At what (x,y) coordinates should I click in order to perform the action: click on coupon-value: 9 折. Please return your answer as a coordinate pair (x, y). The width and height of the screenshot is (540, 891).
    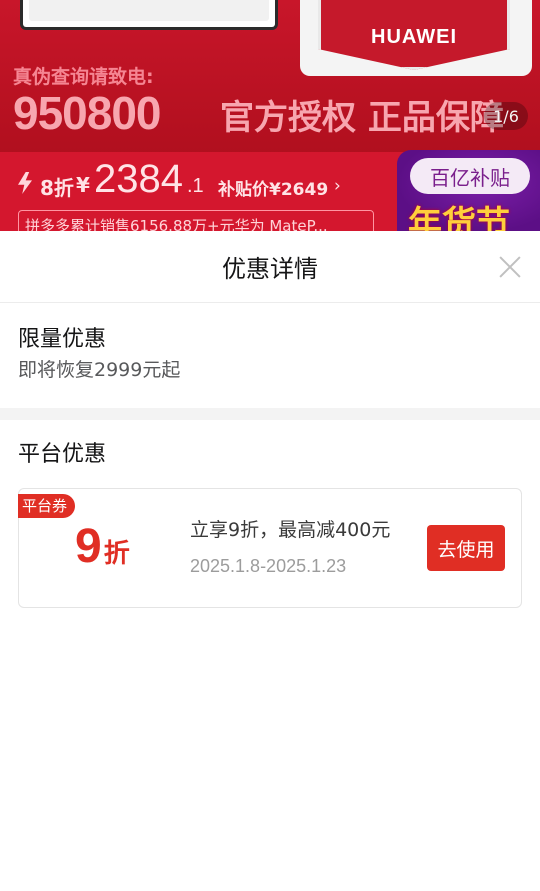
    Looking at the image, I should click on (102, 547).